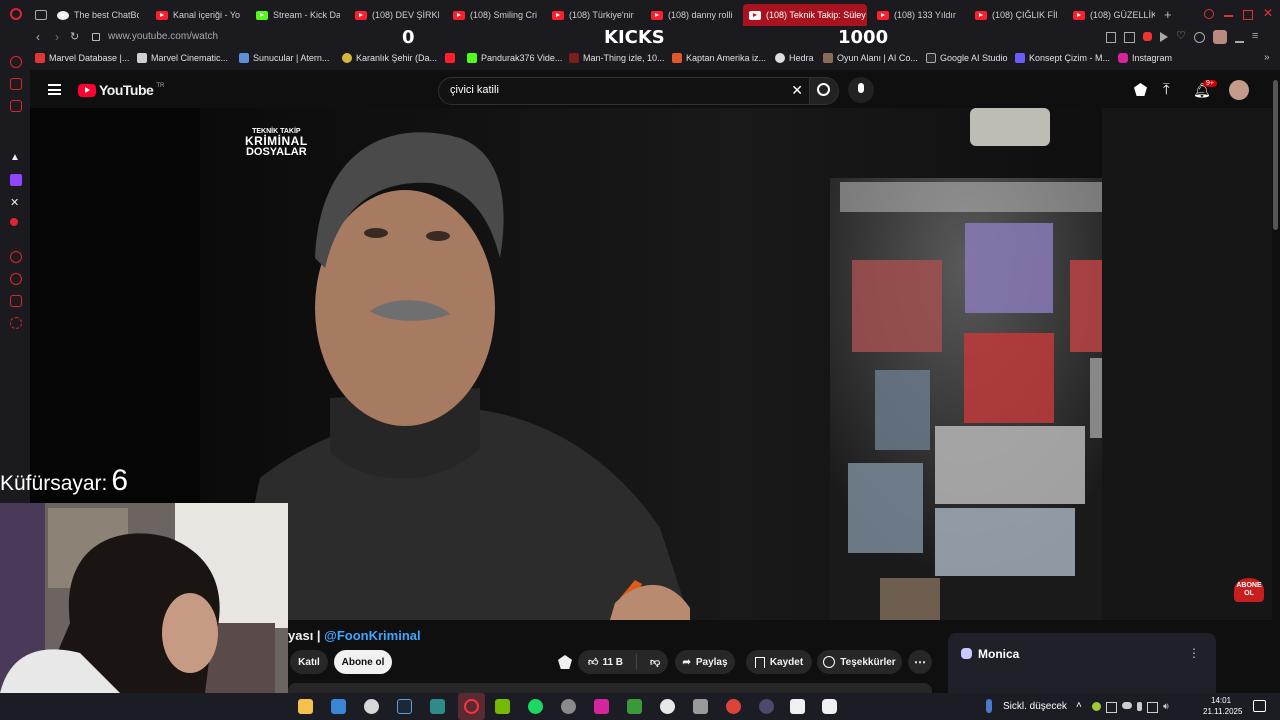  Describe the element at coordinates (1267, 57) in the screenshot. I see `more-bookmarks-icon: »` at that location.